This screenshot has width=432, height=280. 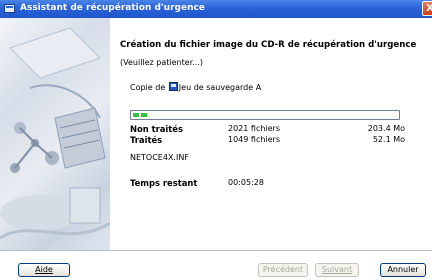 I want to click on stat-files-done: 1049 fichiers, so click(x=254, y=139).